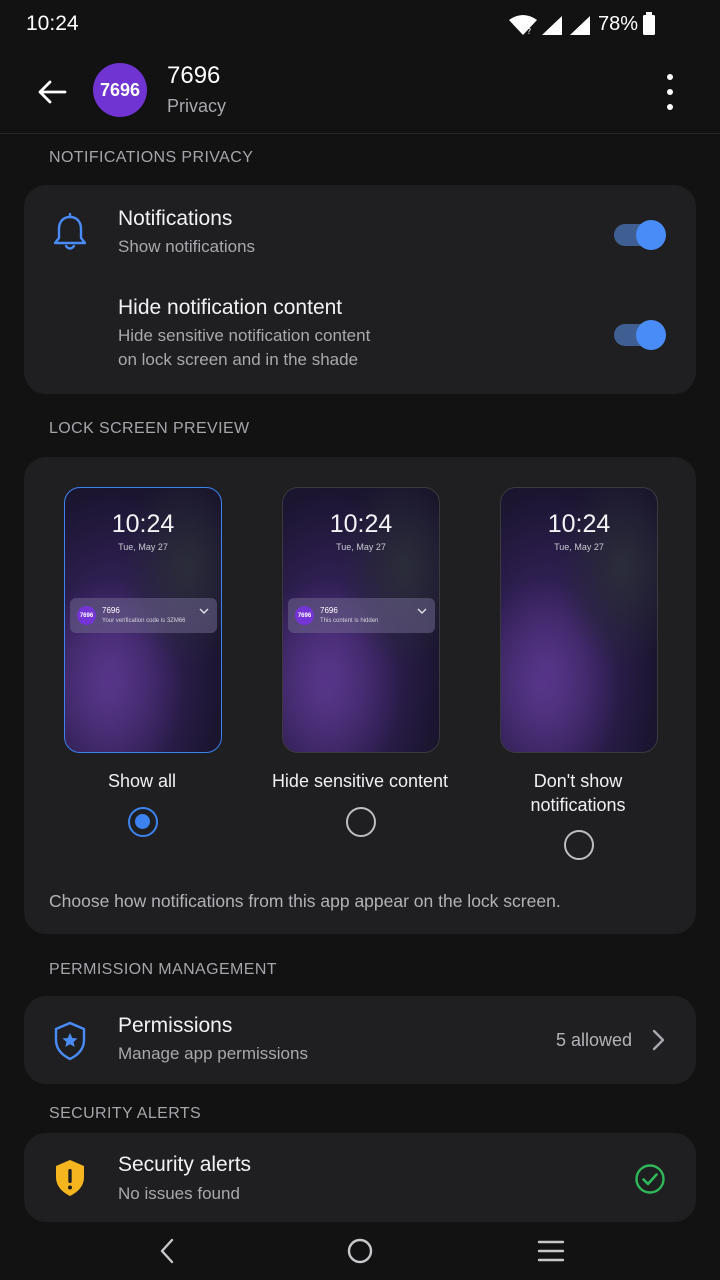 Image resolution: width=720 pixels, height=1280 pixels. Describe the element at coordinates (197, 106) in the screenshot. I see `page-subtitle: Privacy` at that location.